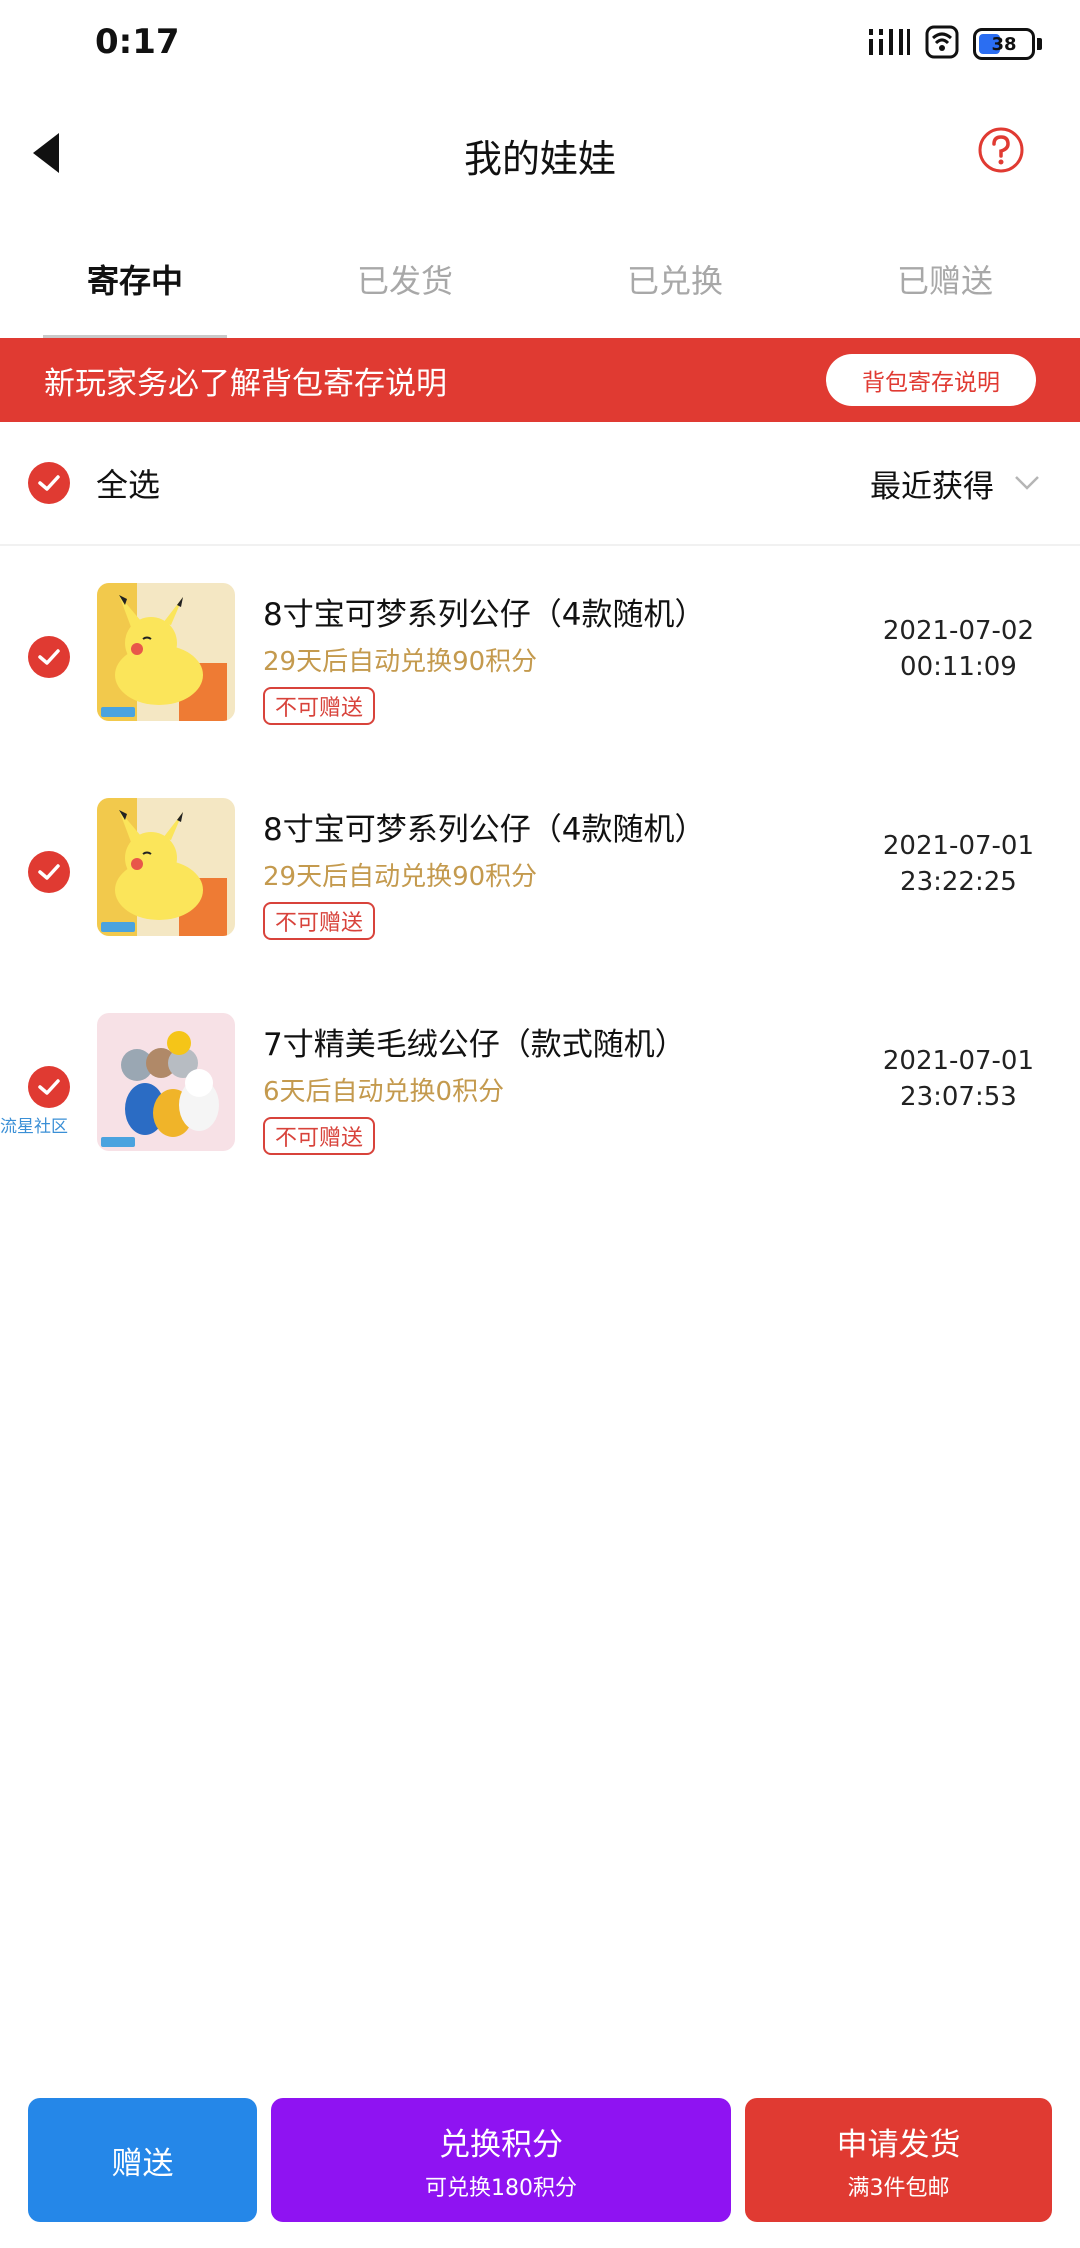 This screenshot has width=1080, height=2248. What do you see at coordinates (958, 882) in the screenshot?
I see `item-time: 23:22:25` at bounding box center [958, 882].